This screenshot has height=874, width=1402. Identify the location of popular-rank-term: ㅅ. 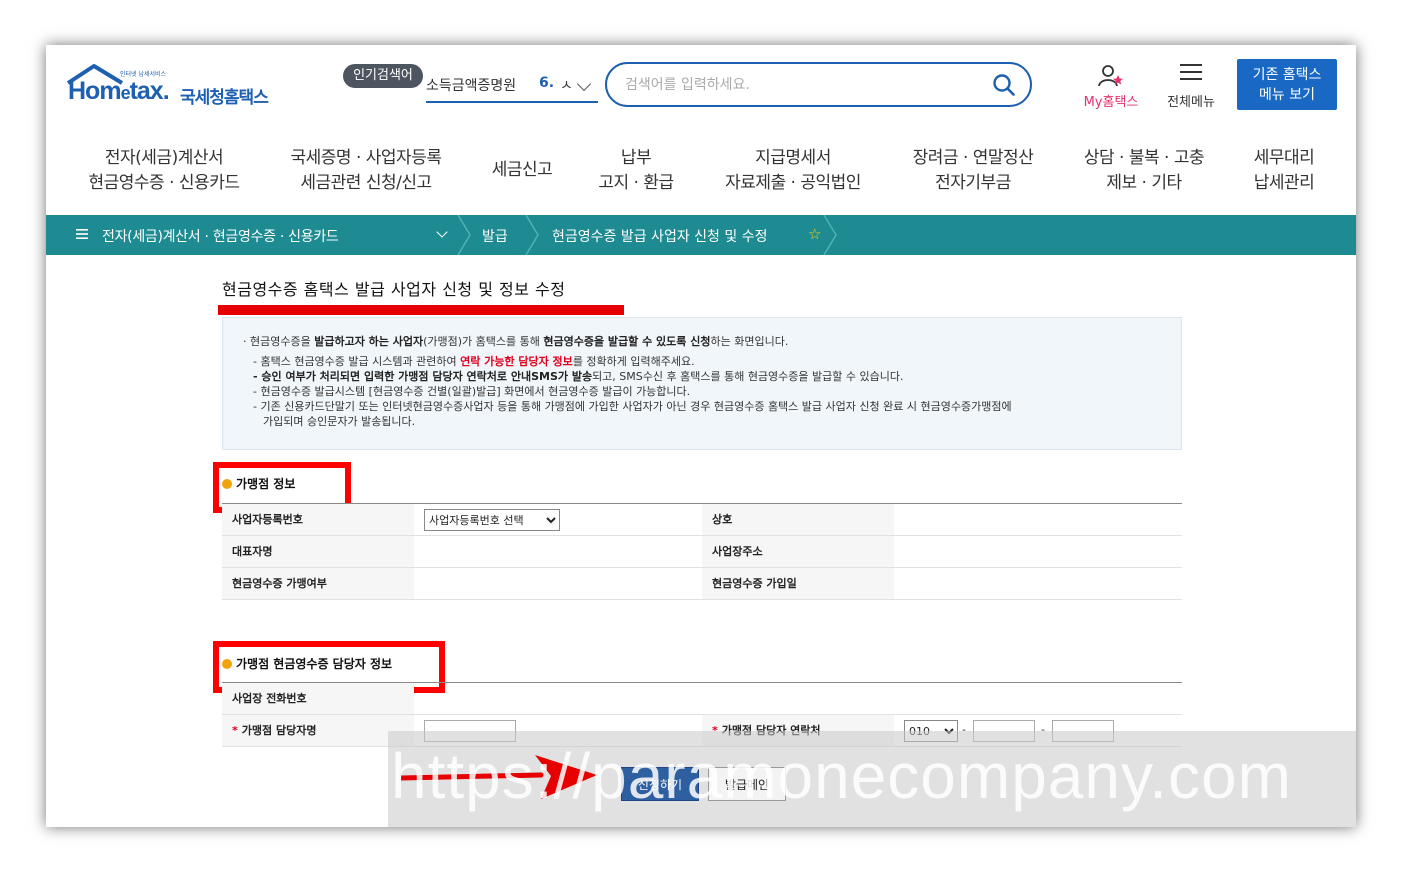
(566, 85).